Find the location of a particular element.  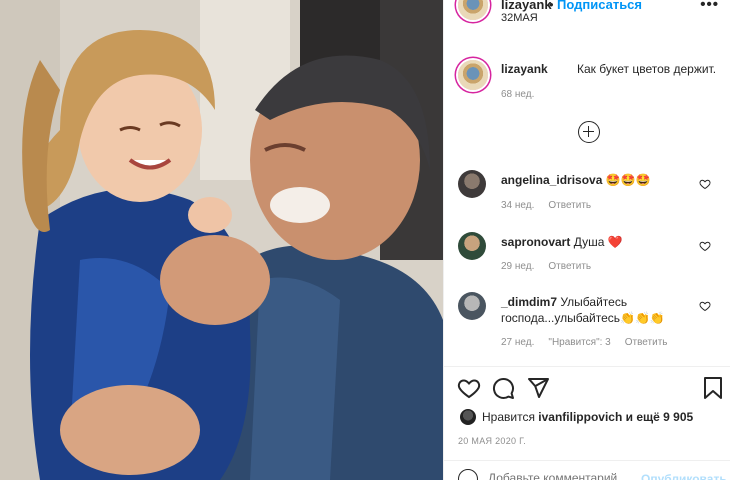

share-paper-plane-icon is located at coordinates (538, 388).